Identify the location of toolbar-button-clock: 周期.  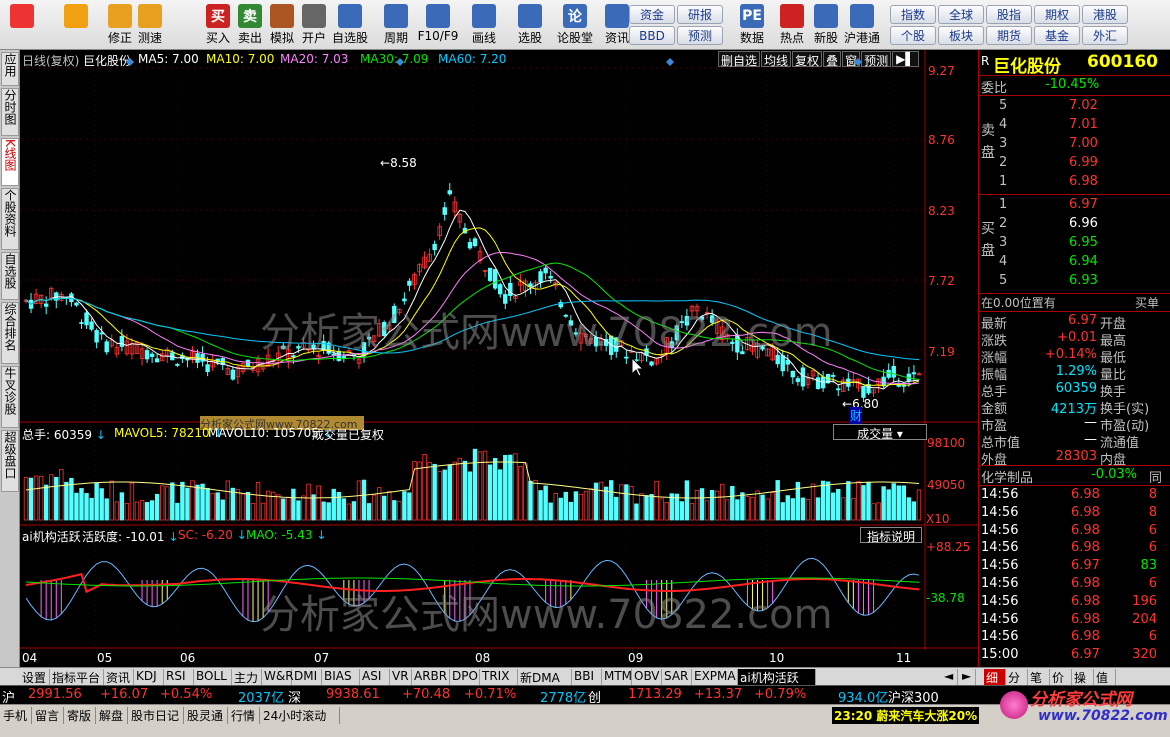
(396, 25).